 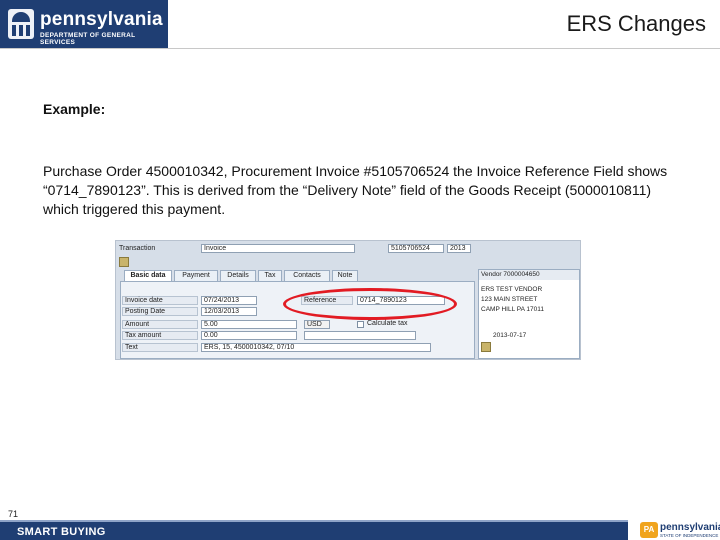 I want to click on calculate-tax-checkbox, so click(x=360, y=324).